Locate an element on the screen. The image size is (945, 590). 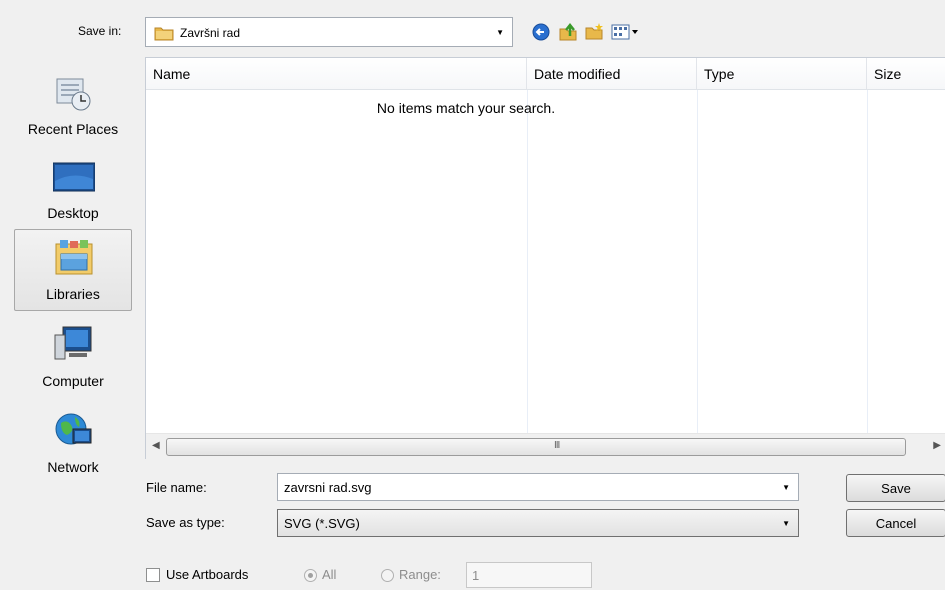
range-label: Range: is located at coordinates (420, 574).